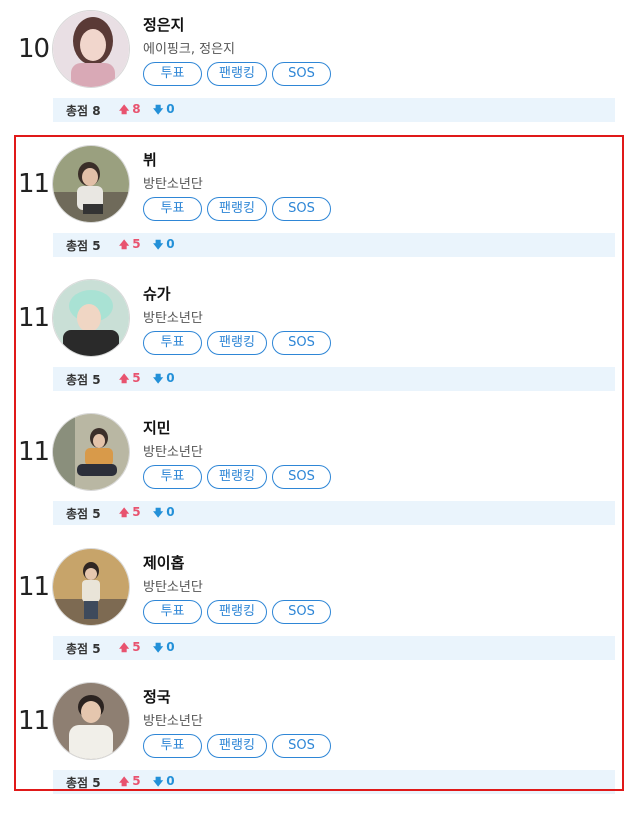  I want to click on avatar-photo, so click(91, 49).